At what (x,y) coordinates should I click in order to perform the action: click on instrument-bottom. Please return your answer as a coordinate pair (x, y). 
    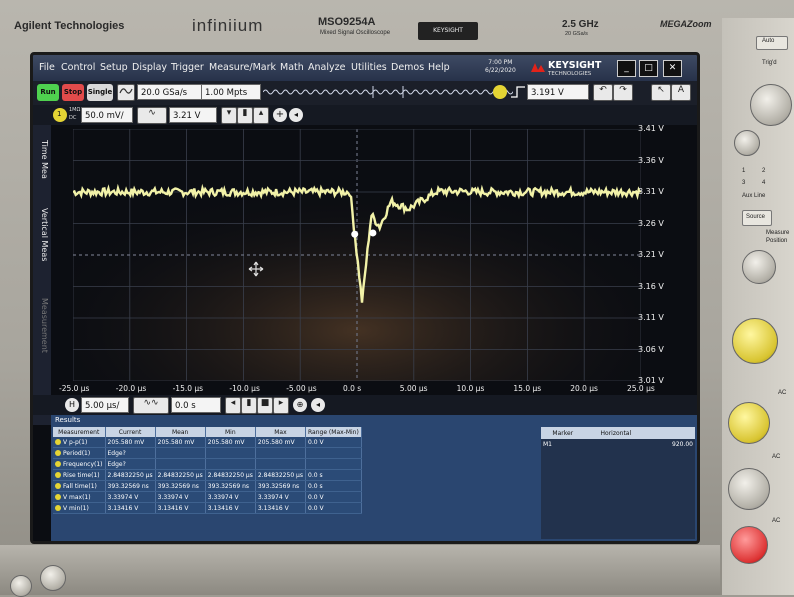
    Looking at the image, I should click on (360, 571).